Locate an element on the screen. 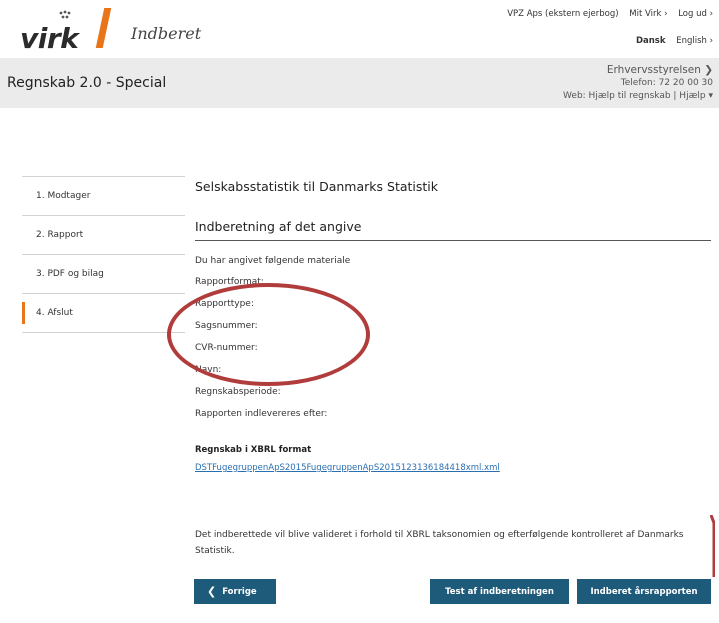  help-links: Web: Hjælp til regnskab | Hjælp ▾ is located at coordinates (638, 96).